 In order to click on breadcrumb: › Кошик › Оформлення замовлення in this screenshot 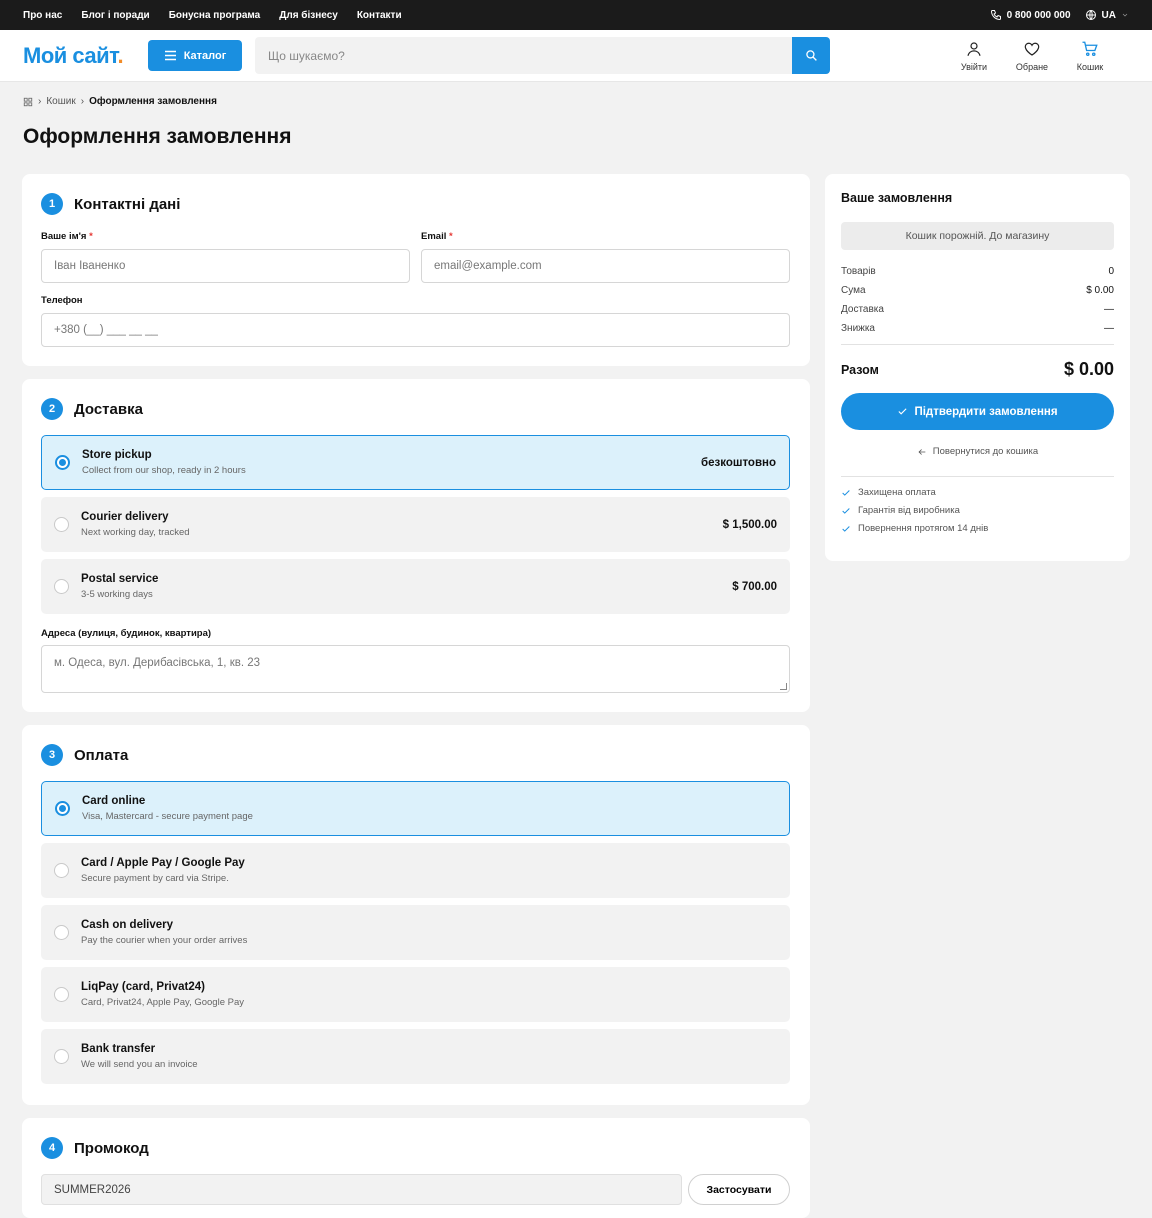, I will do `click(120, 101)`.